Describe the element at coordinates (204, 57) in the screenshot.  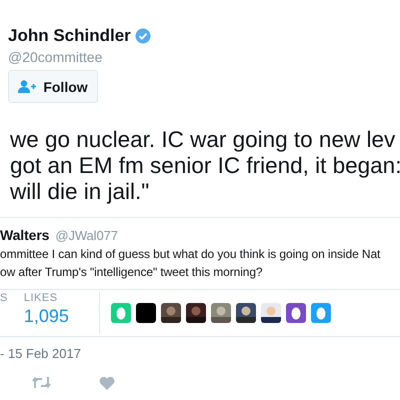
I see `author-handle: @20committee` at that location.